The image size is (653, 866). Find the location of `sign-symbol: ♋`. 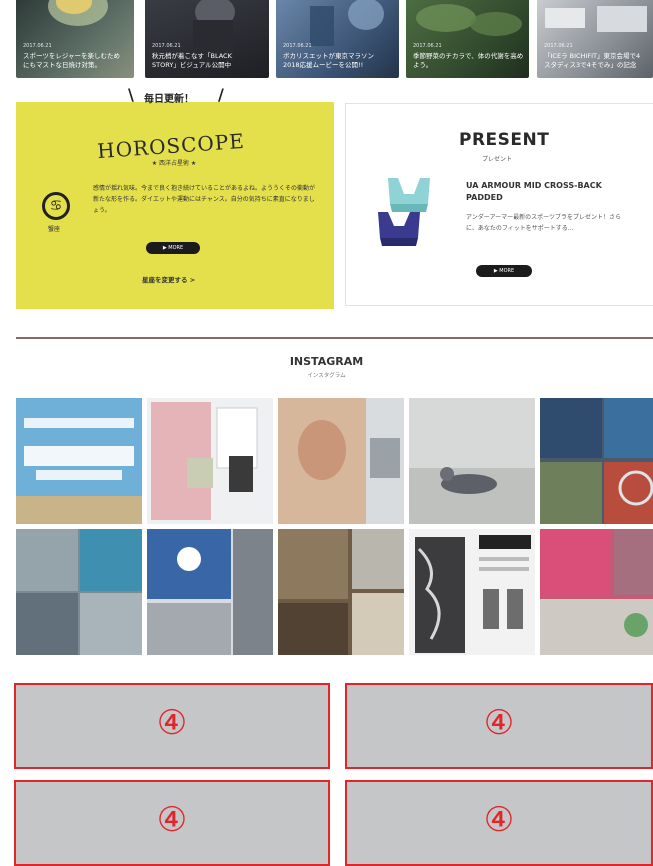

sign-symbol: ♋ is located at coordinates (56, 206).